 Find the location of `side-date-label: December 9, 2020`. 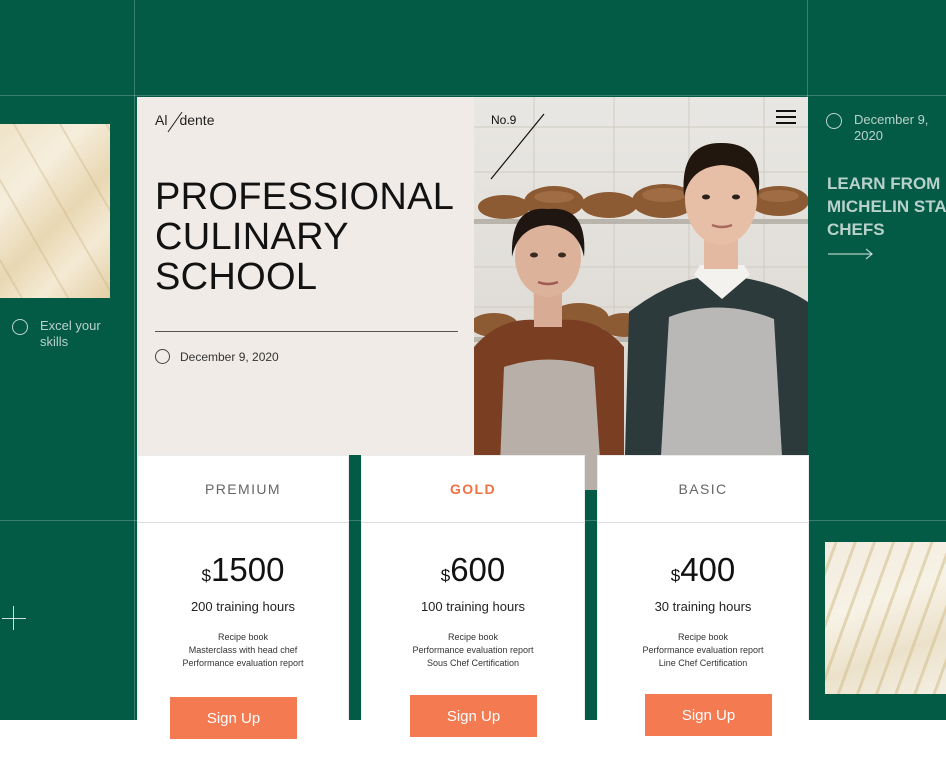

side-date-label: December 9, 2020 is located at coordinates (891, 127).